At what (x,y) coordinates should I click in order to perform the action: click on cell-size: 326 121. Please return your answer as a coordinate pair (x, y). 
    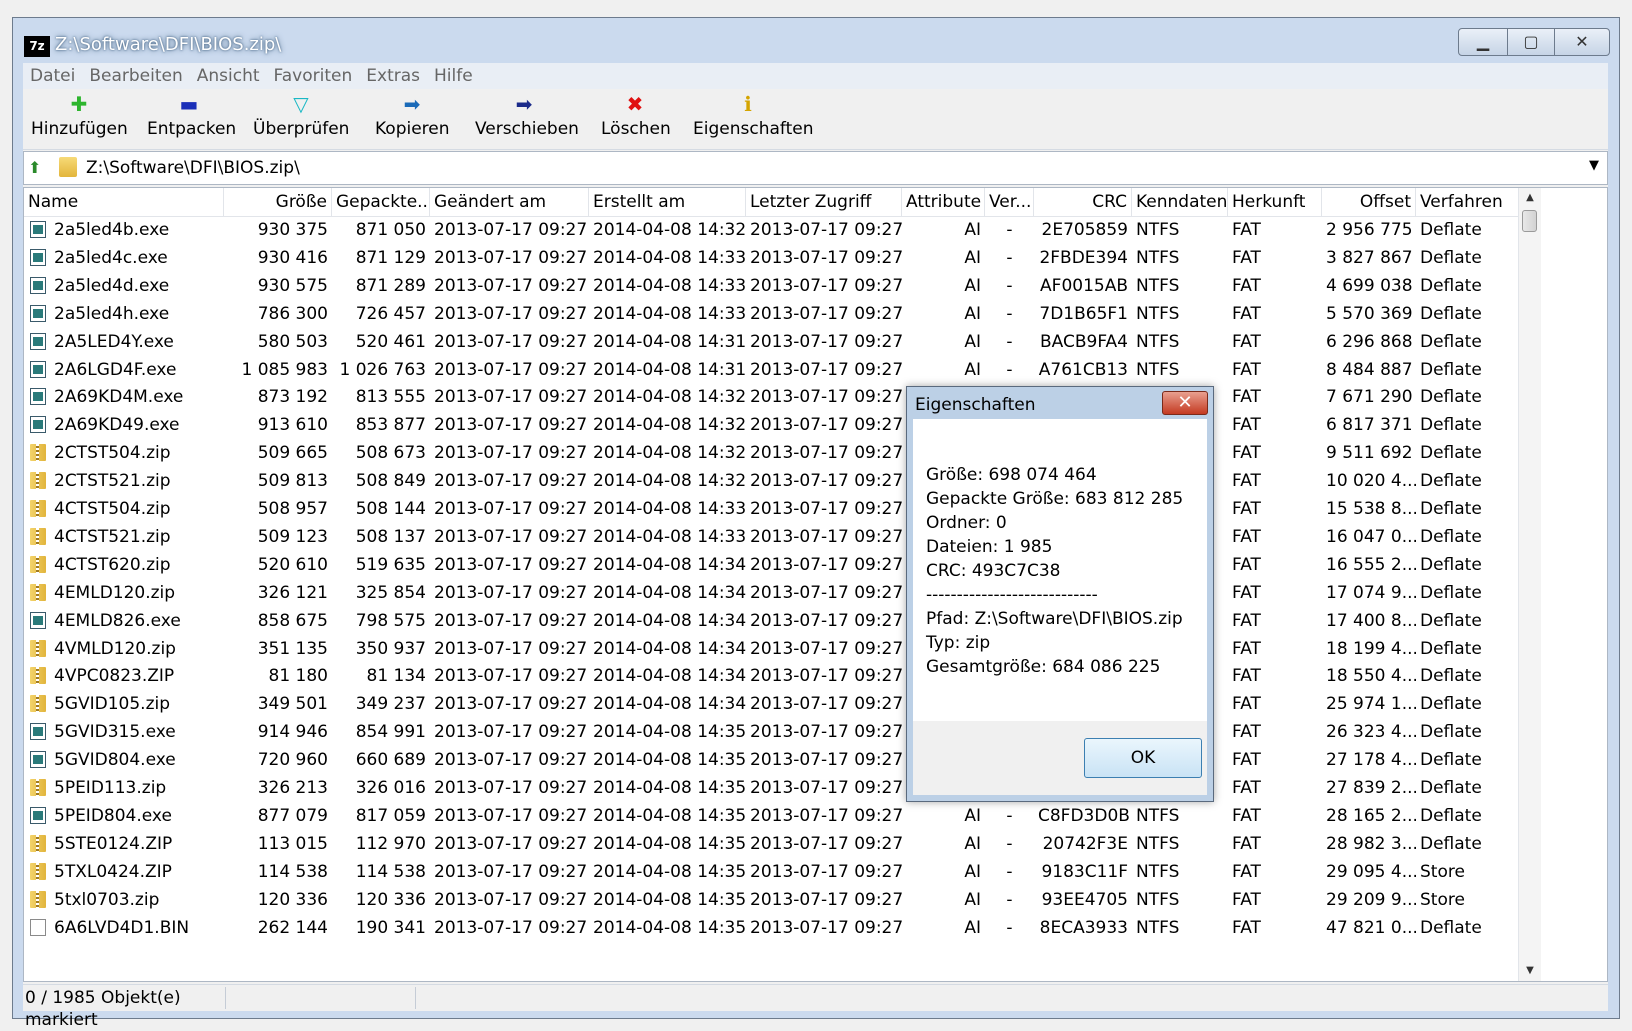
    Looking at the image, I should click on (292, 592).